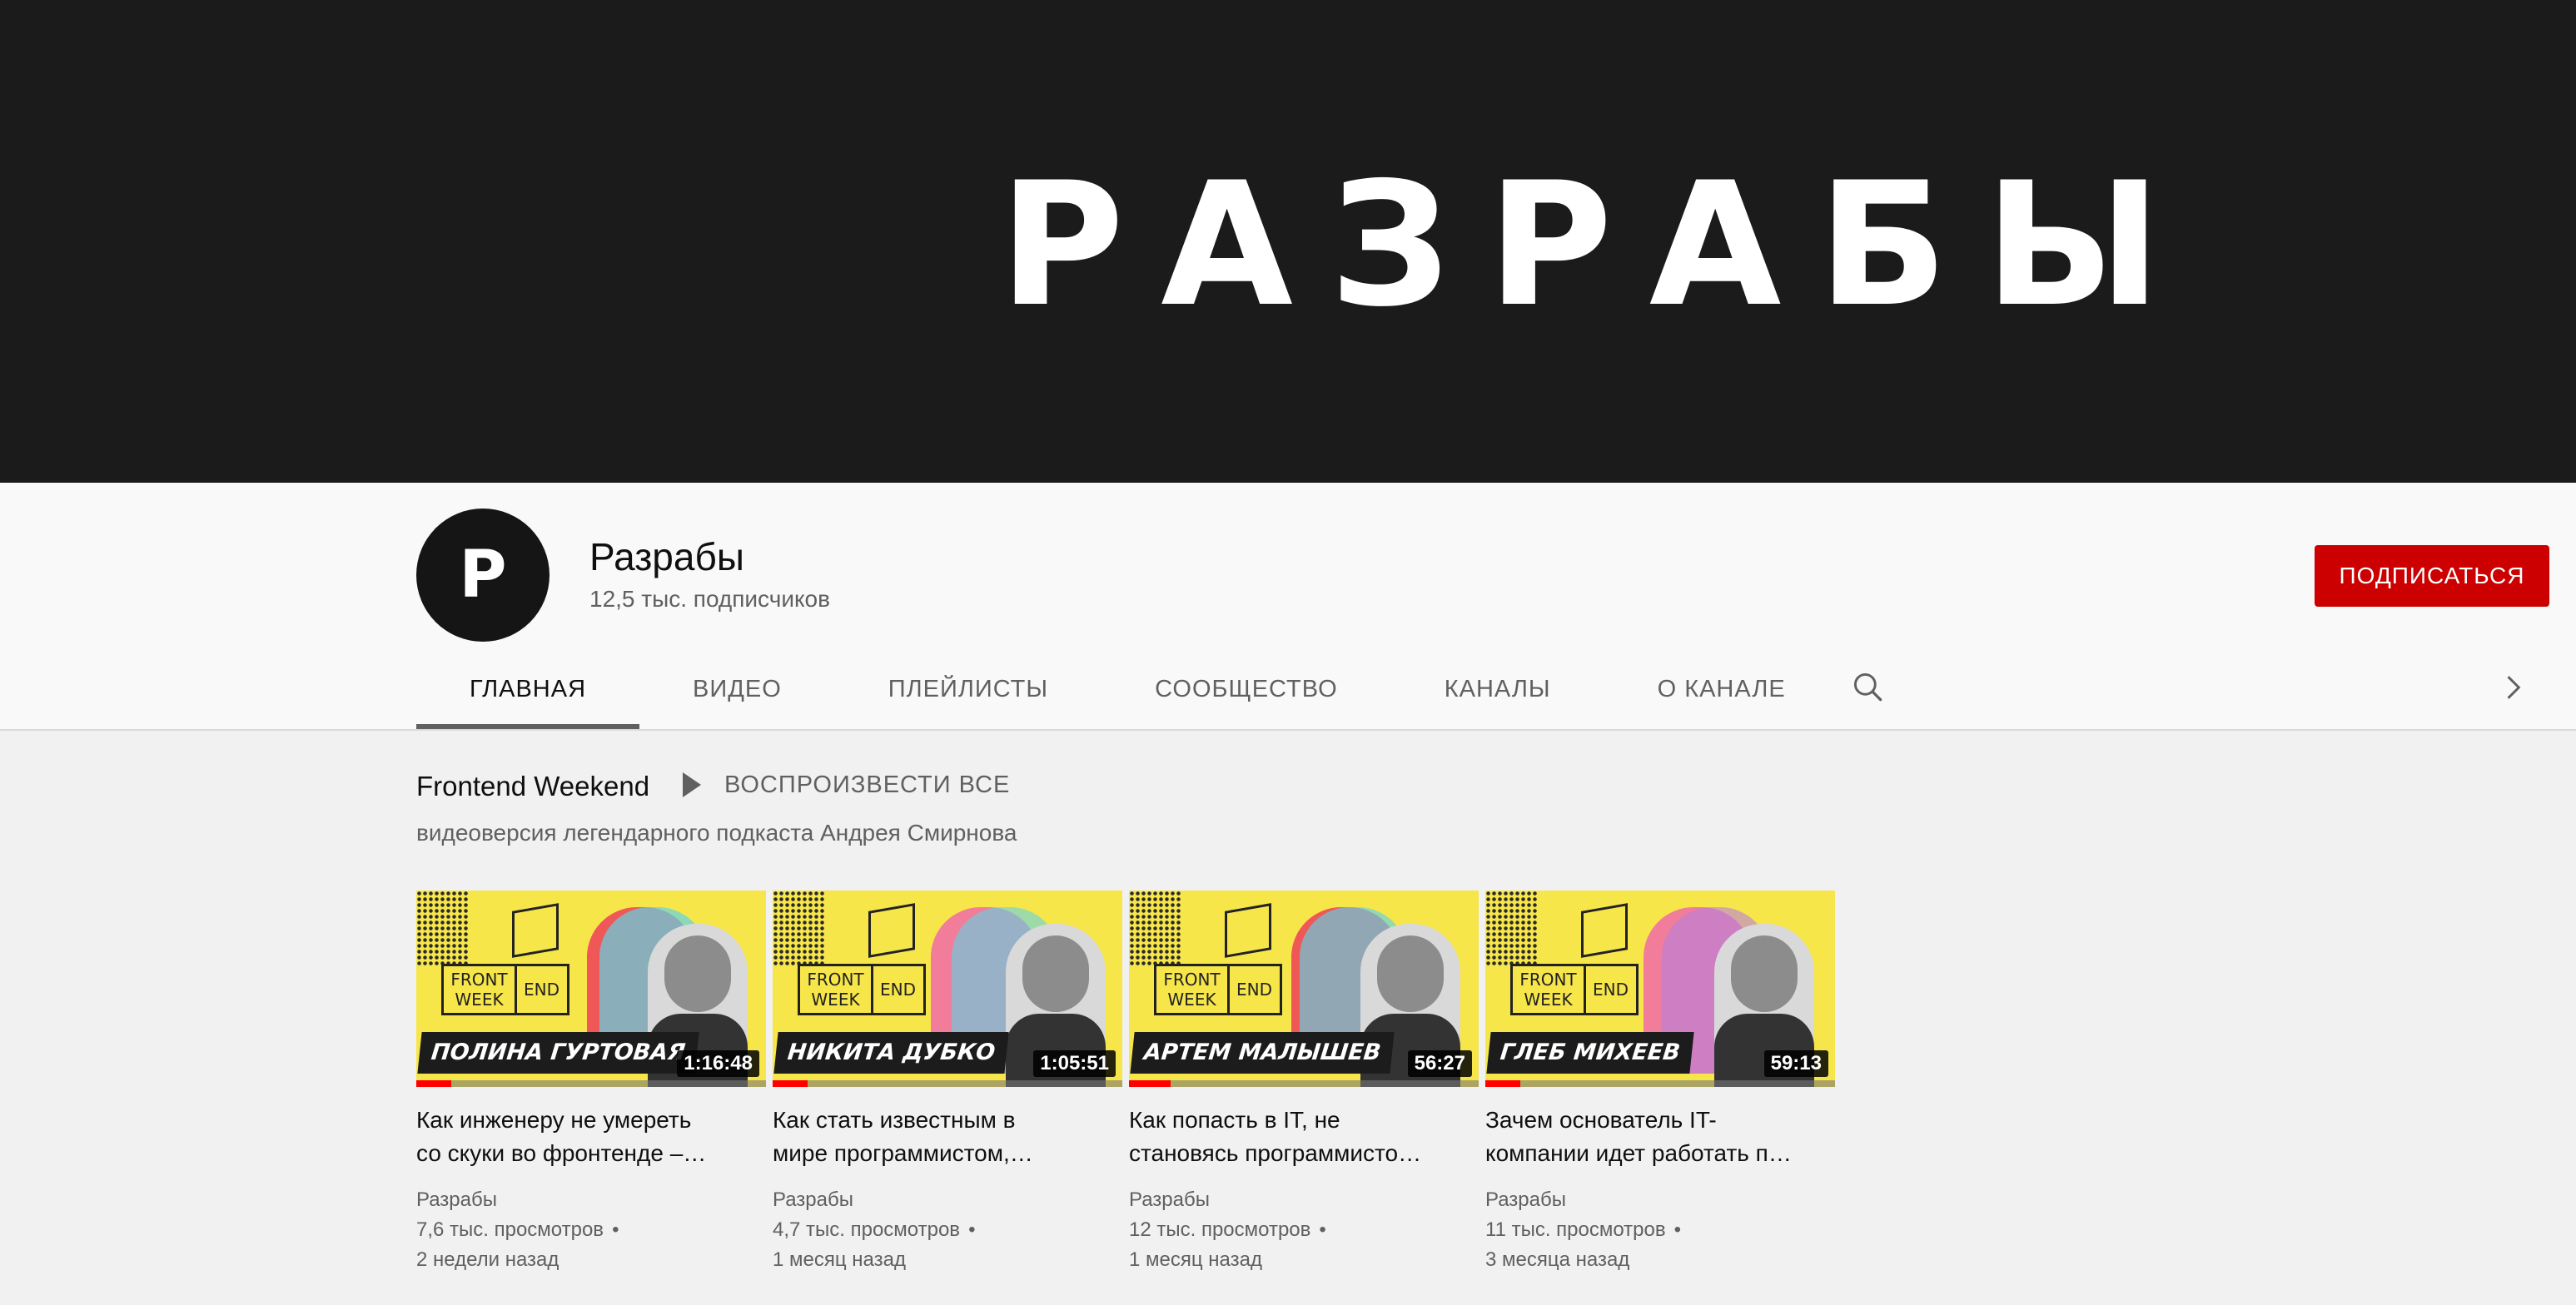 This screenshot has height=1305, width=2576. Describe the element at coordinates (510, 1229) in the screenshot. I see `views-count: 7,6 тыс. просмотров` at that location.